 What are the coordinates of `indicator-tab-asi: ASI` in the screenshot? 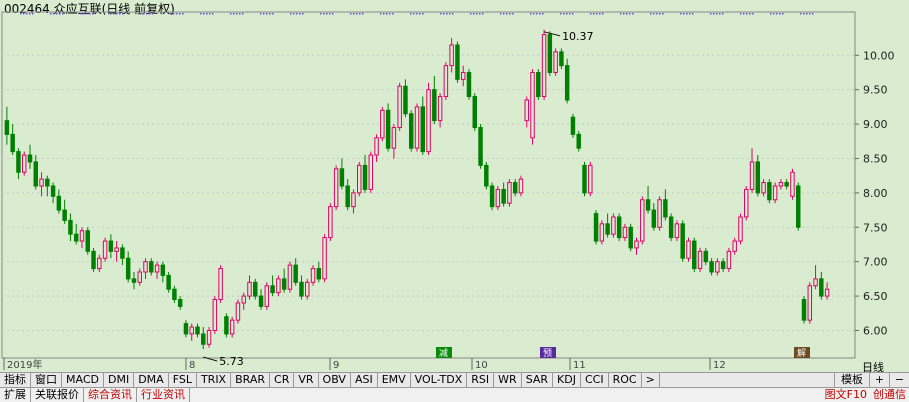 It's located at (364, 380).